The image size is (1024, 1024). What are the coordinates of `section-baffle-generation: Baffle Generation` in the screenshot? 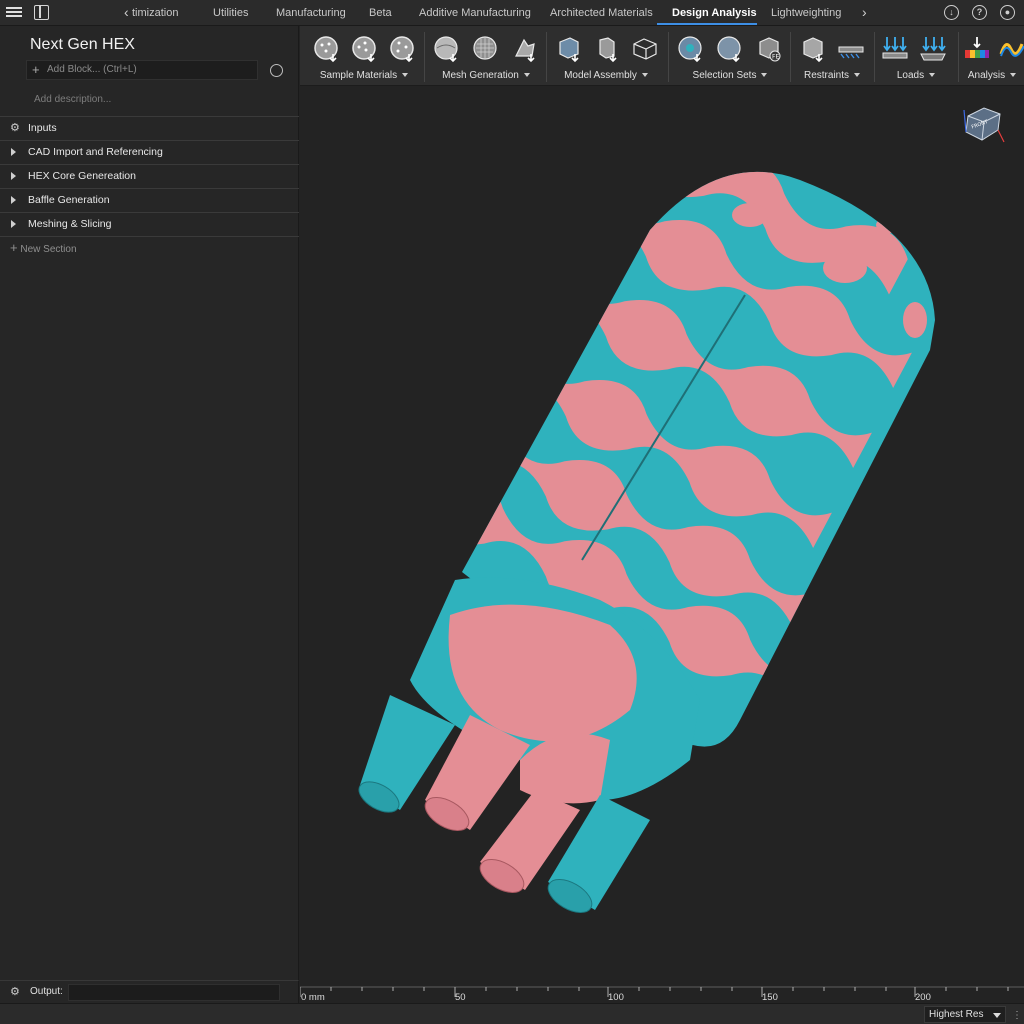 It's located at (149, 200).